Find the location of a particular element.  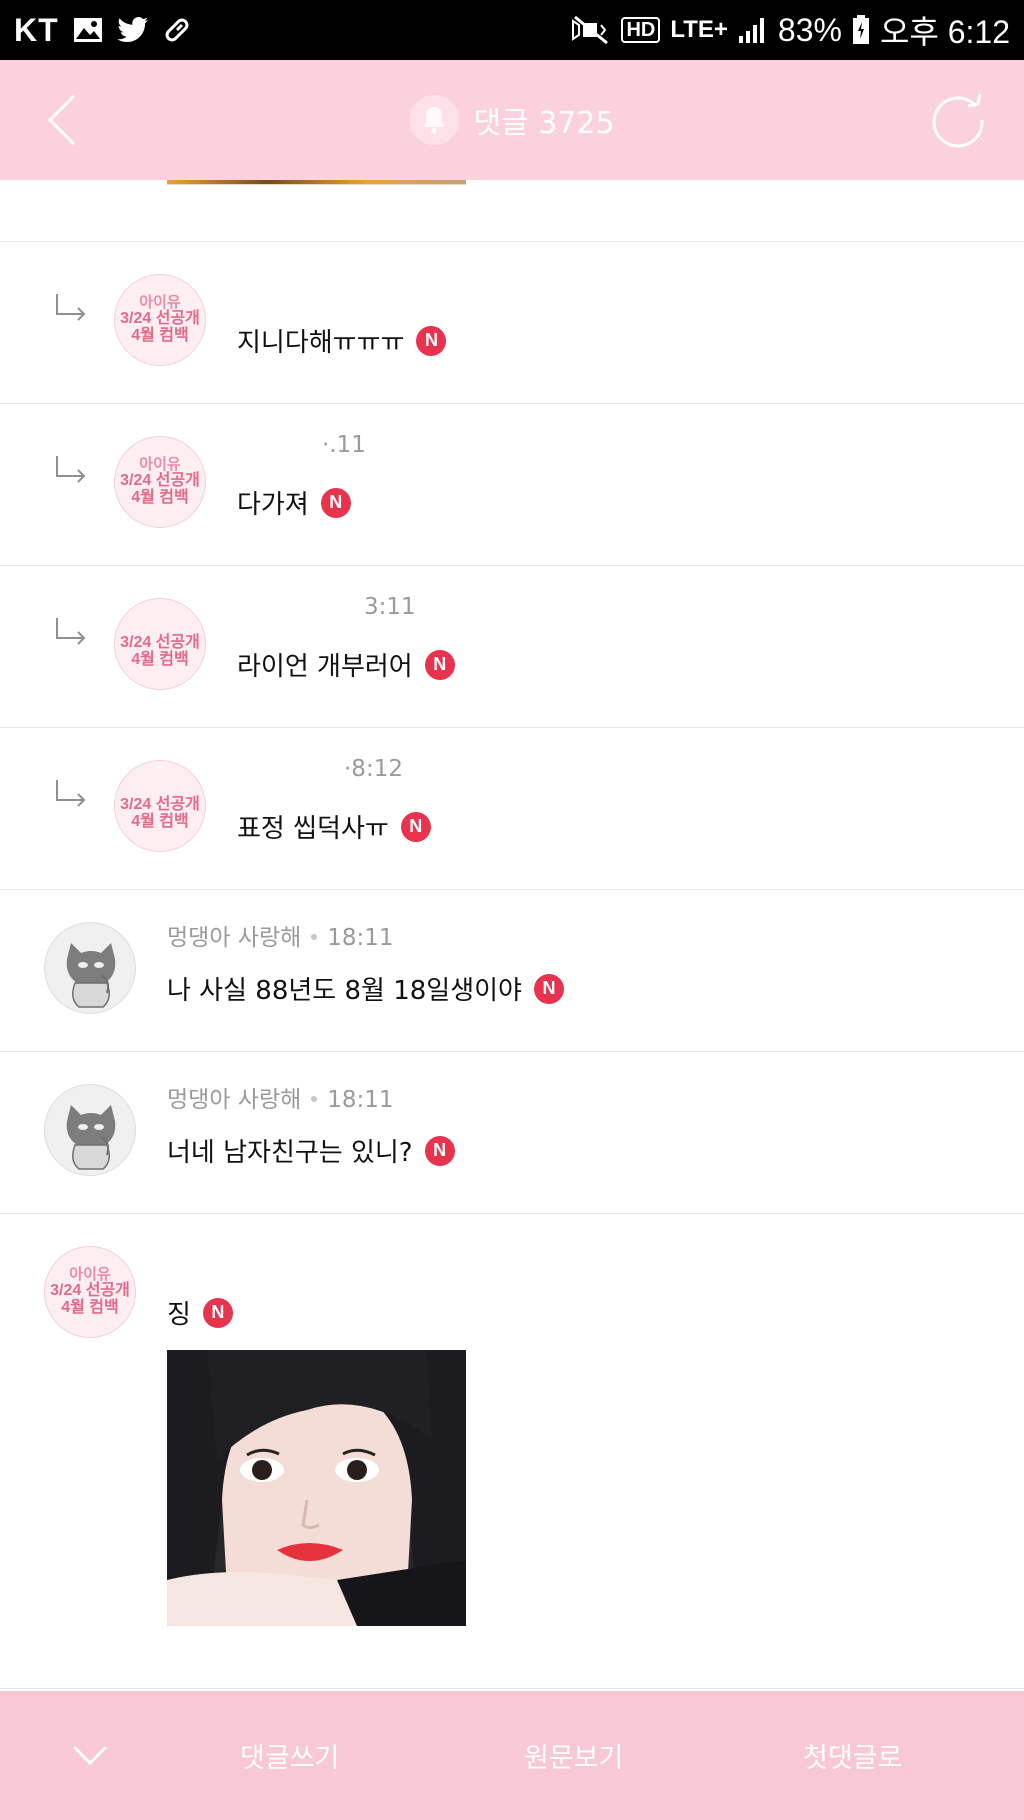

carrier-label: KT is located at coordinates (36, 29).